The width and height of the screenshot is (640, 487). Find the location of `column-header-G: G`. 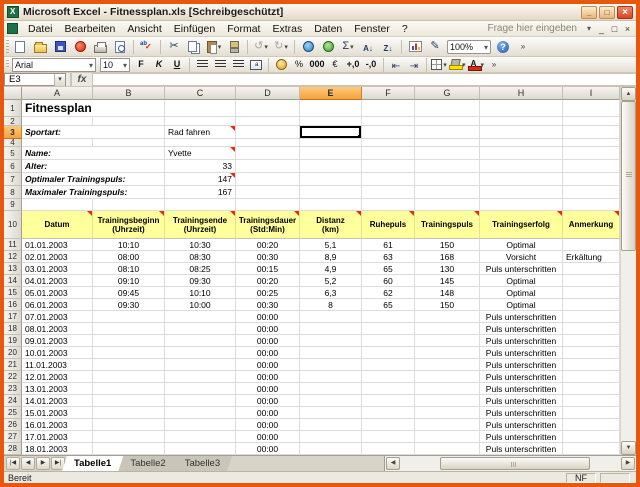

column-header-G: G is located at coordinates (447, 93).